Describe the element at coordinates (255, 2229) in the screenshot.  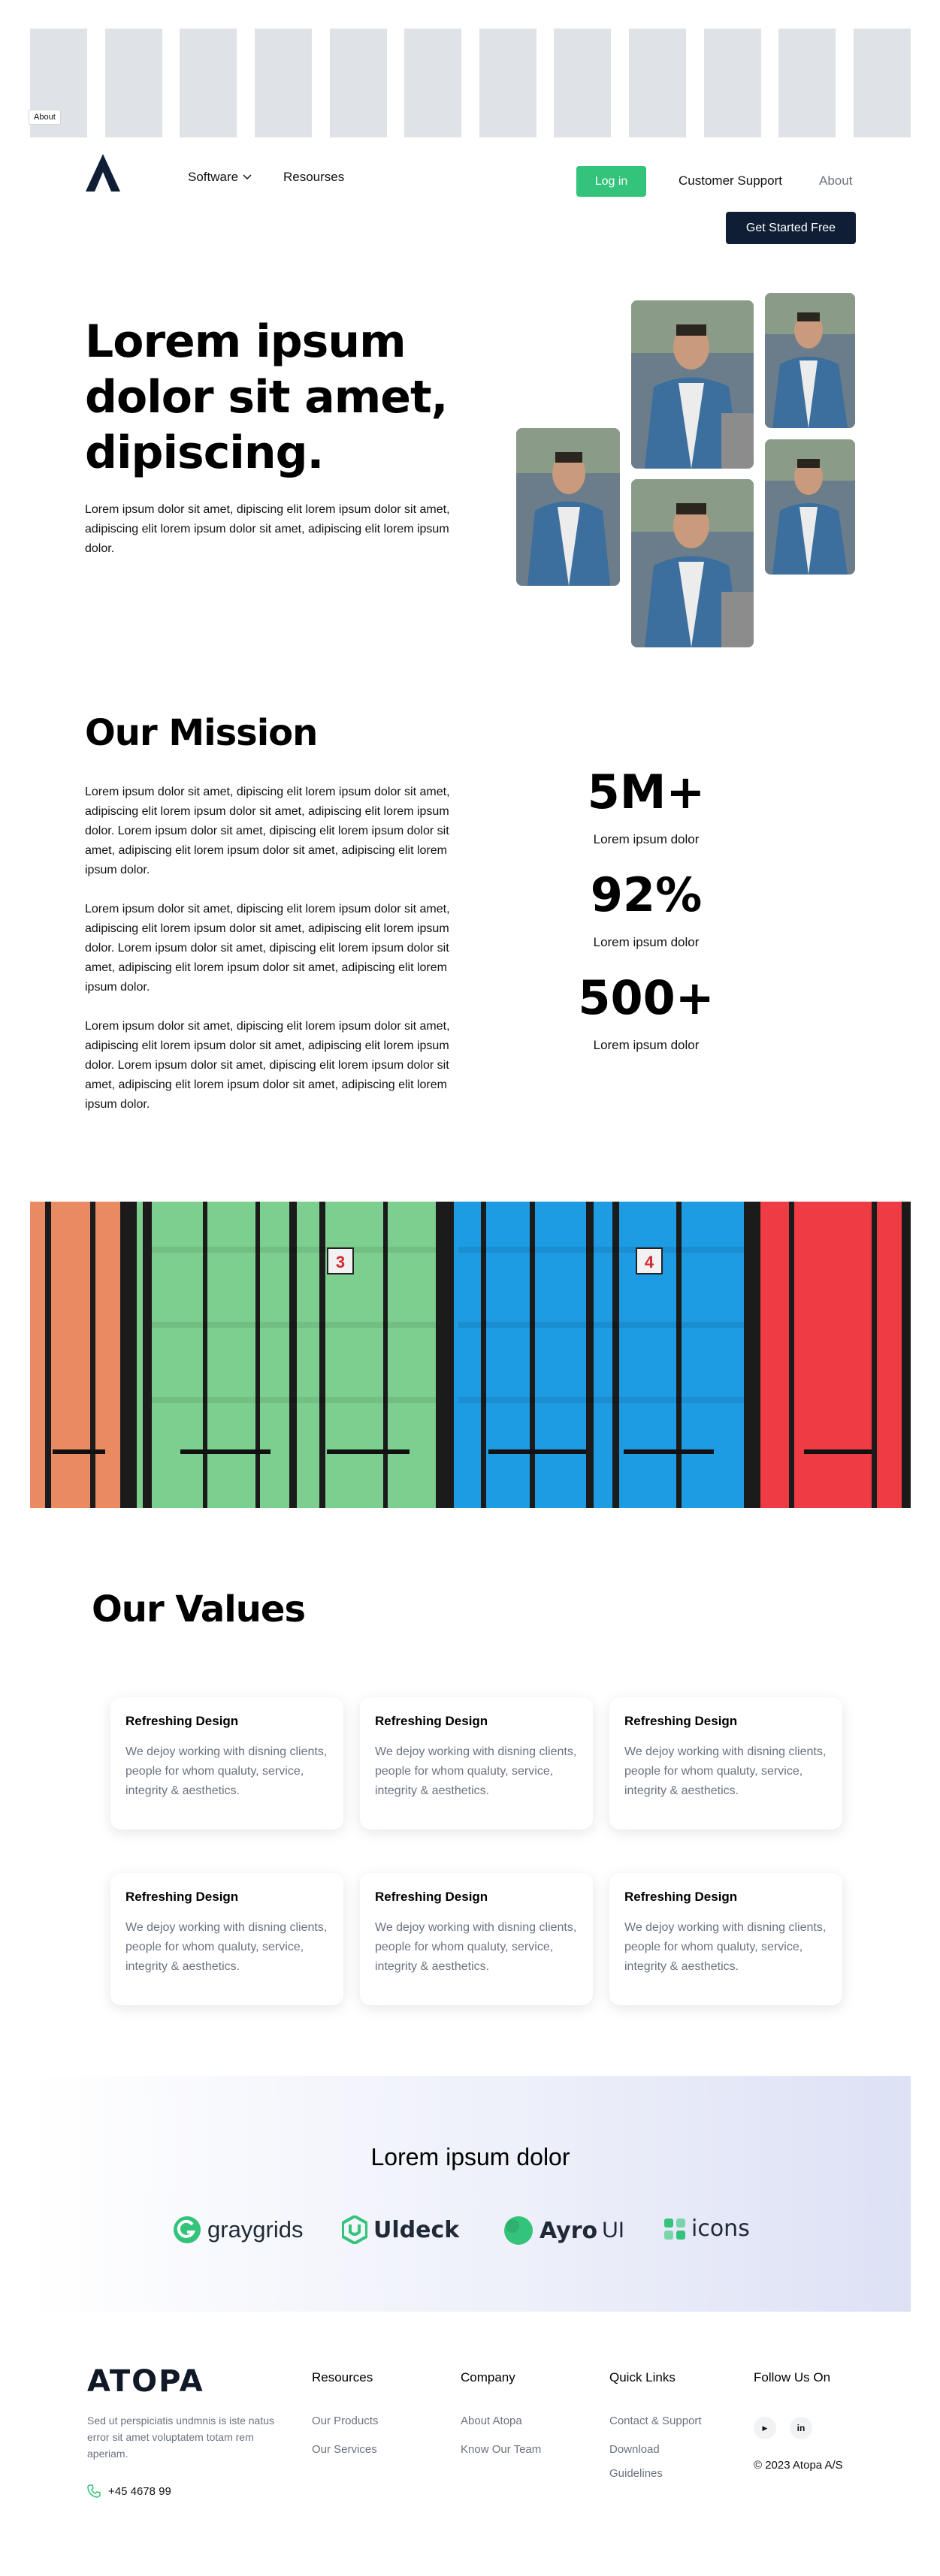
I see `brand-name: graygrids` at that location.